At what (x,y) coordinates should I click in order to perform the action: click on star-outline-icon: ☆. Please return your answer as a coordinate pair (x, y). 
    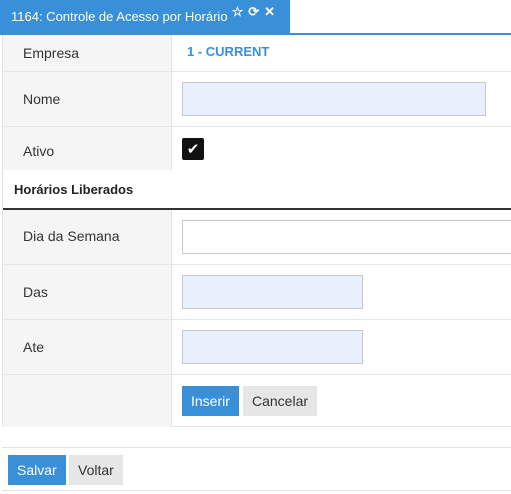
    Looking at the image, I should click on (238, 11).